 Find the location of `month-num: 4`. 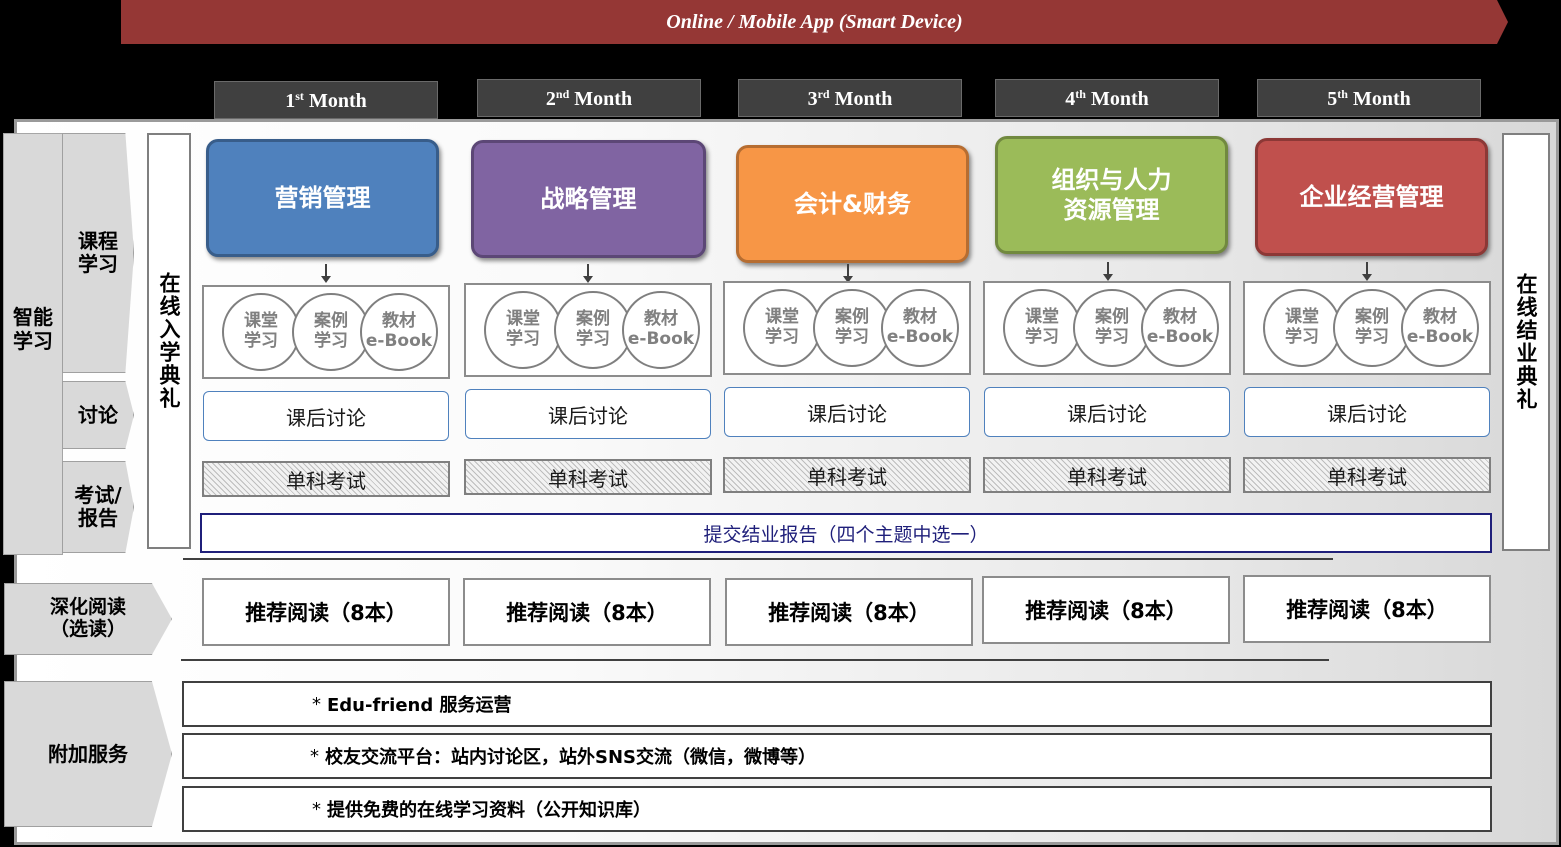

month-num: 4 is located at coordinates (1070, 99).